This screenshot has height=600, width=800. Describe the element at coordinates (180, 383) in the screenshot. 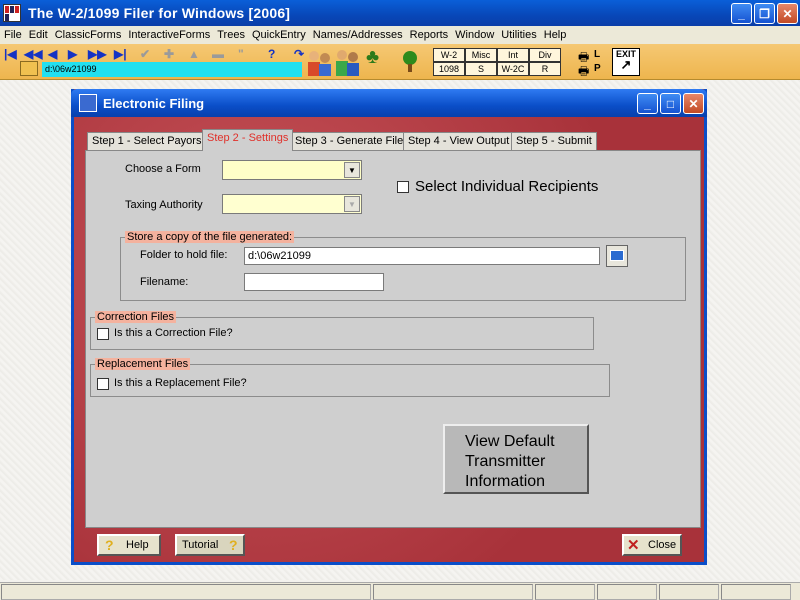

I see `replacement-label: Is this a Replacement File?` at that location.